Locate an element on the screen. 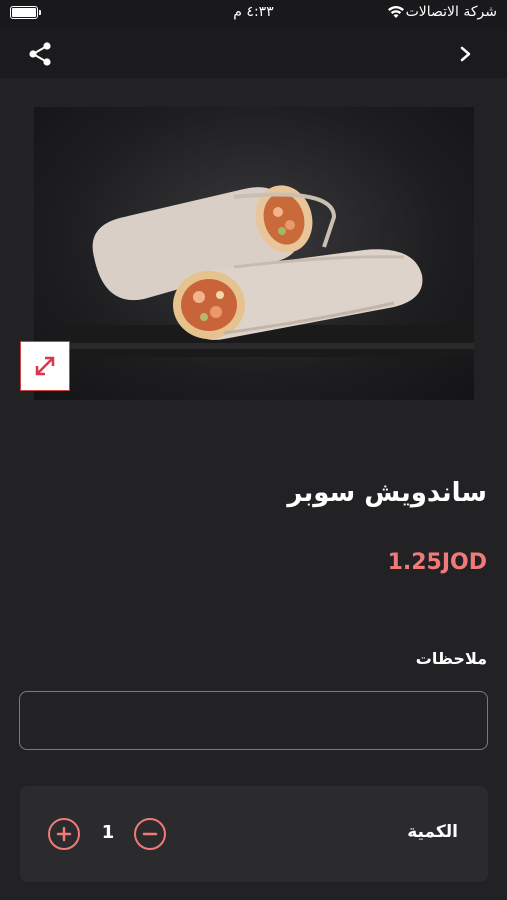 This screenshot has height=900, width=507. product-price: 1.25JOD is located at coordinates (437, 562).